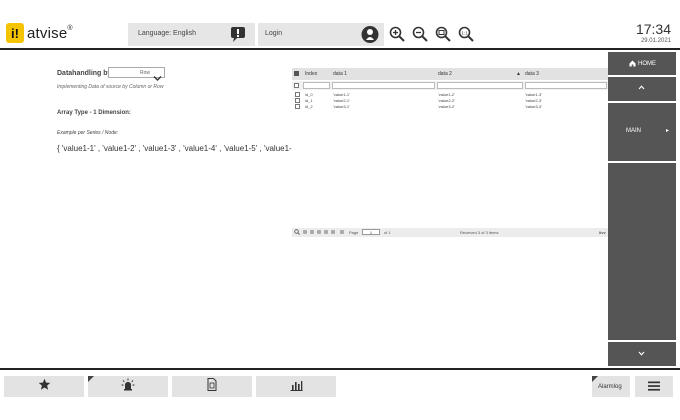 The width and height of the screenshot is (680, 420). I want to click on nav-down-button, so click(642, 354).